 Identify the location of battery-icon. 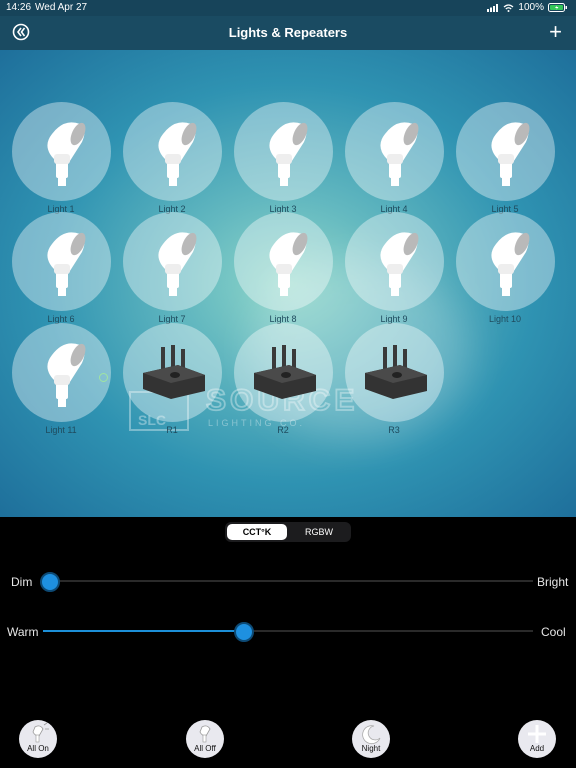
(557, 7).